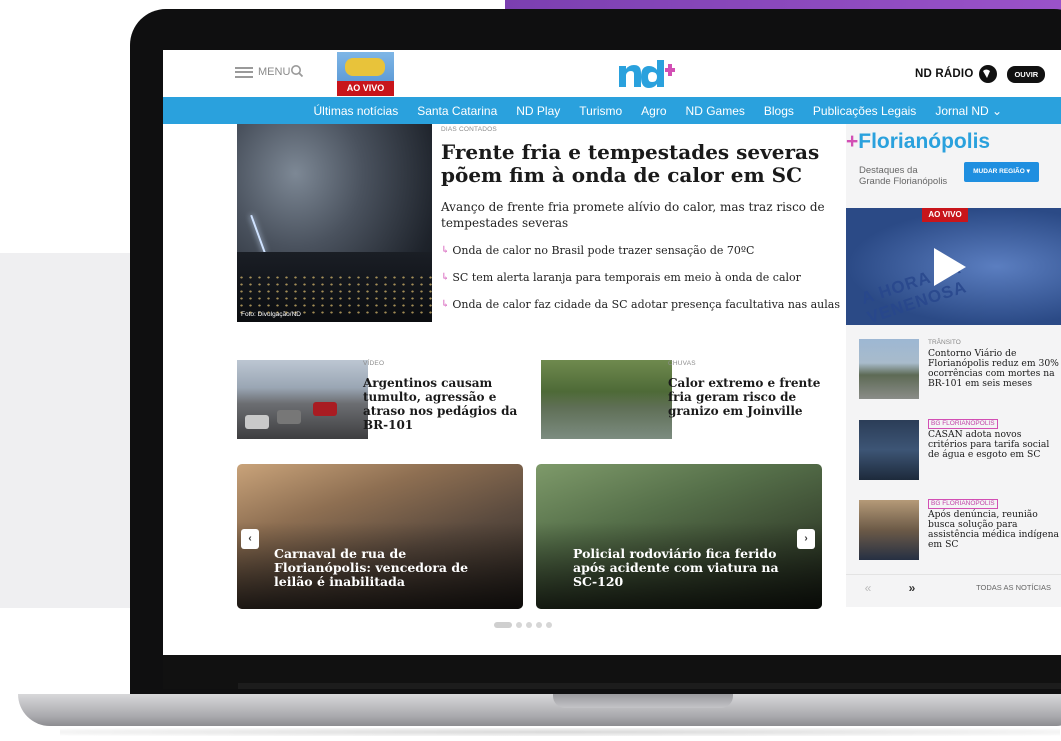 The height and width of the screenshot is (741, 1061). What do you see at coordinates (297, 71) in the screenshot?
I see `search-icon` at bounding box center [297, 71].